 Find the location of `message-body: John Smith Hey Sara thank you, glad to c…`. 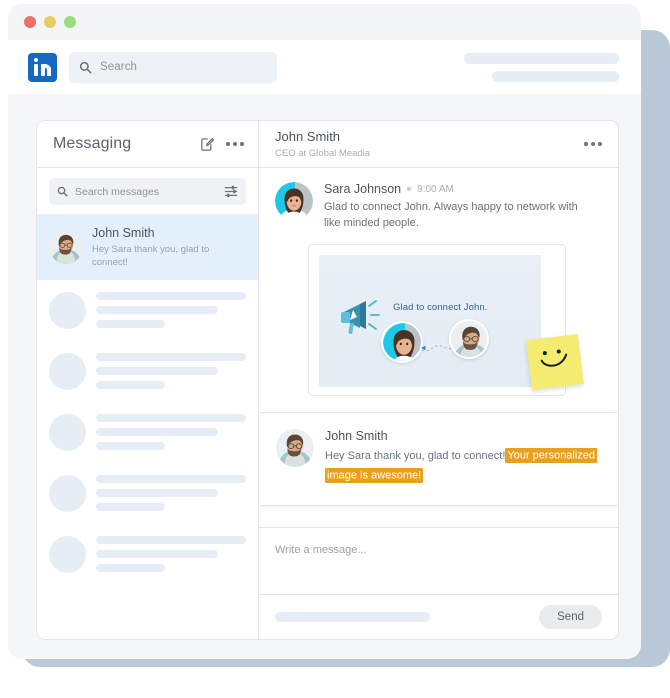

message-body: John Smith Hey Sara thank you, glad to c… is located at coordinates (463, 457).